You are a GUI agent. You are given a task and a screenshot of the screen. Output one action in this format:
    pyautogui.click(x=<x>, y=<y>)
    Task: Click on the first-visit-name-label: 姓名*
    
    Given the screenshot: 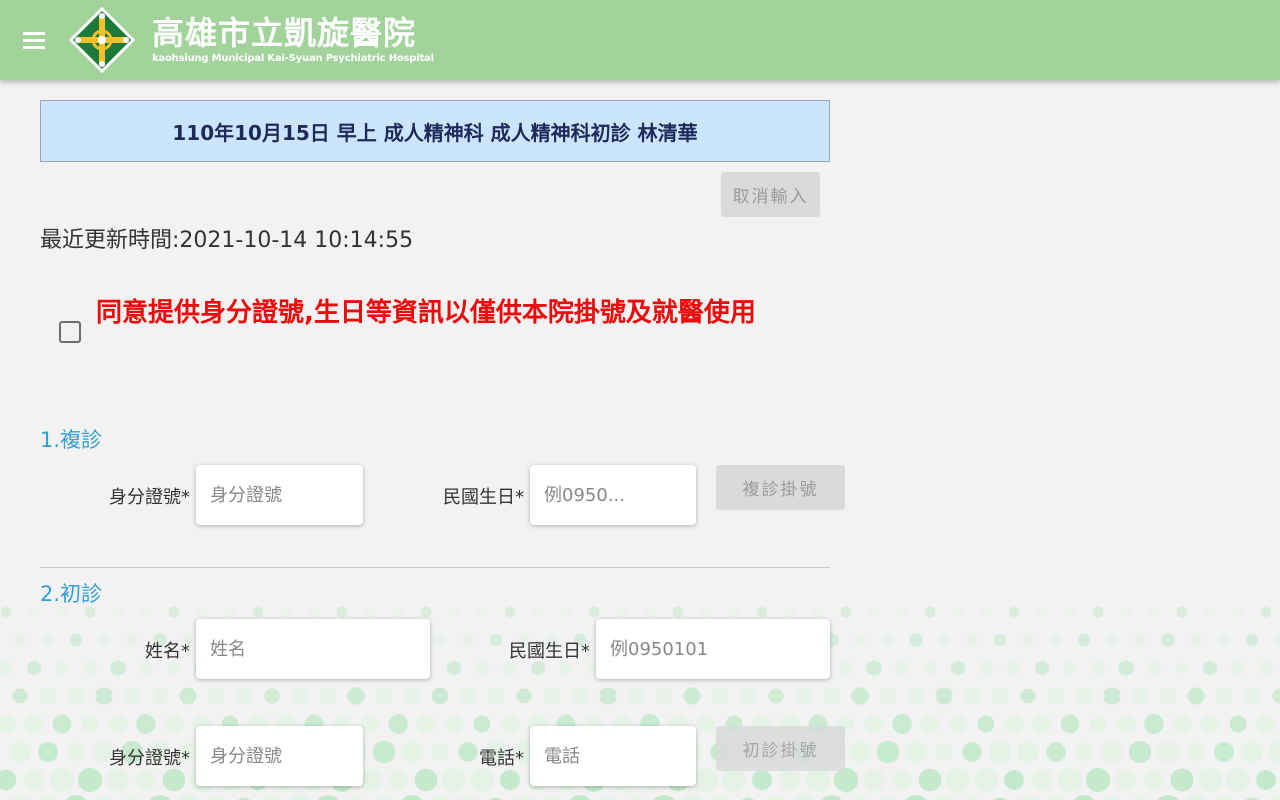 What is the action you would take?
    pyautogui.click(x=167, y=651)
    